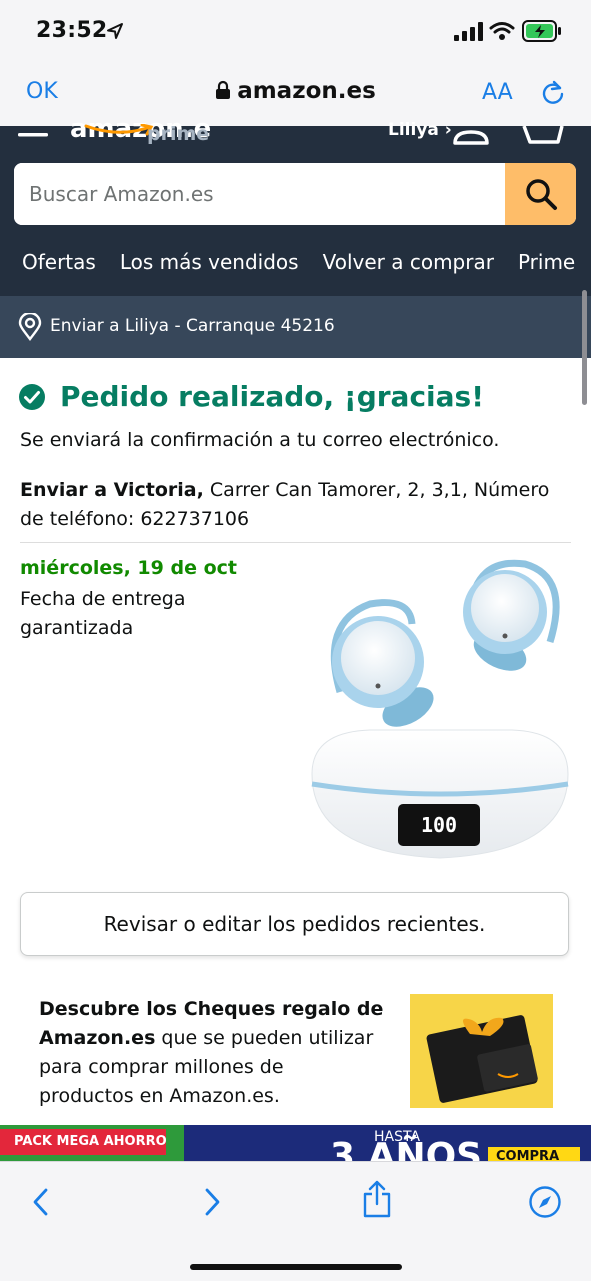 This screenshot has width=591, height=1281. I want to click on share-icon, so click(377, 1199).